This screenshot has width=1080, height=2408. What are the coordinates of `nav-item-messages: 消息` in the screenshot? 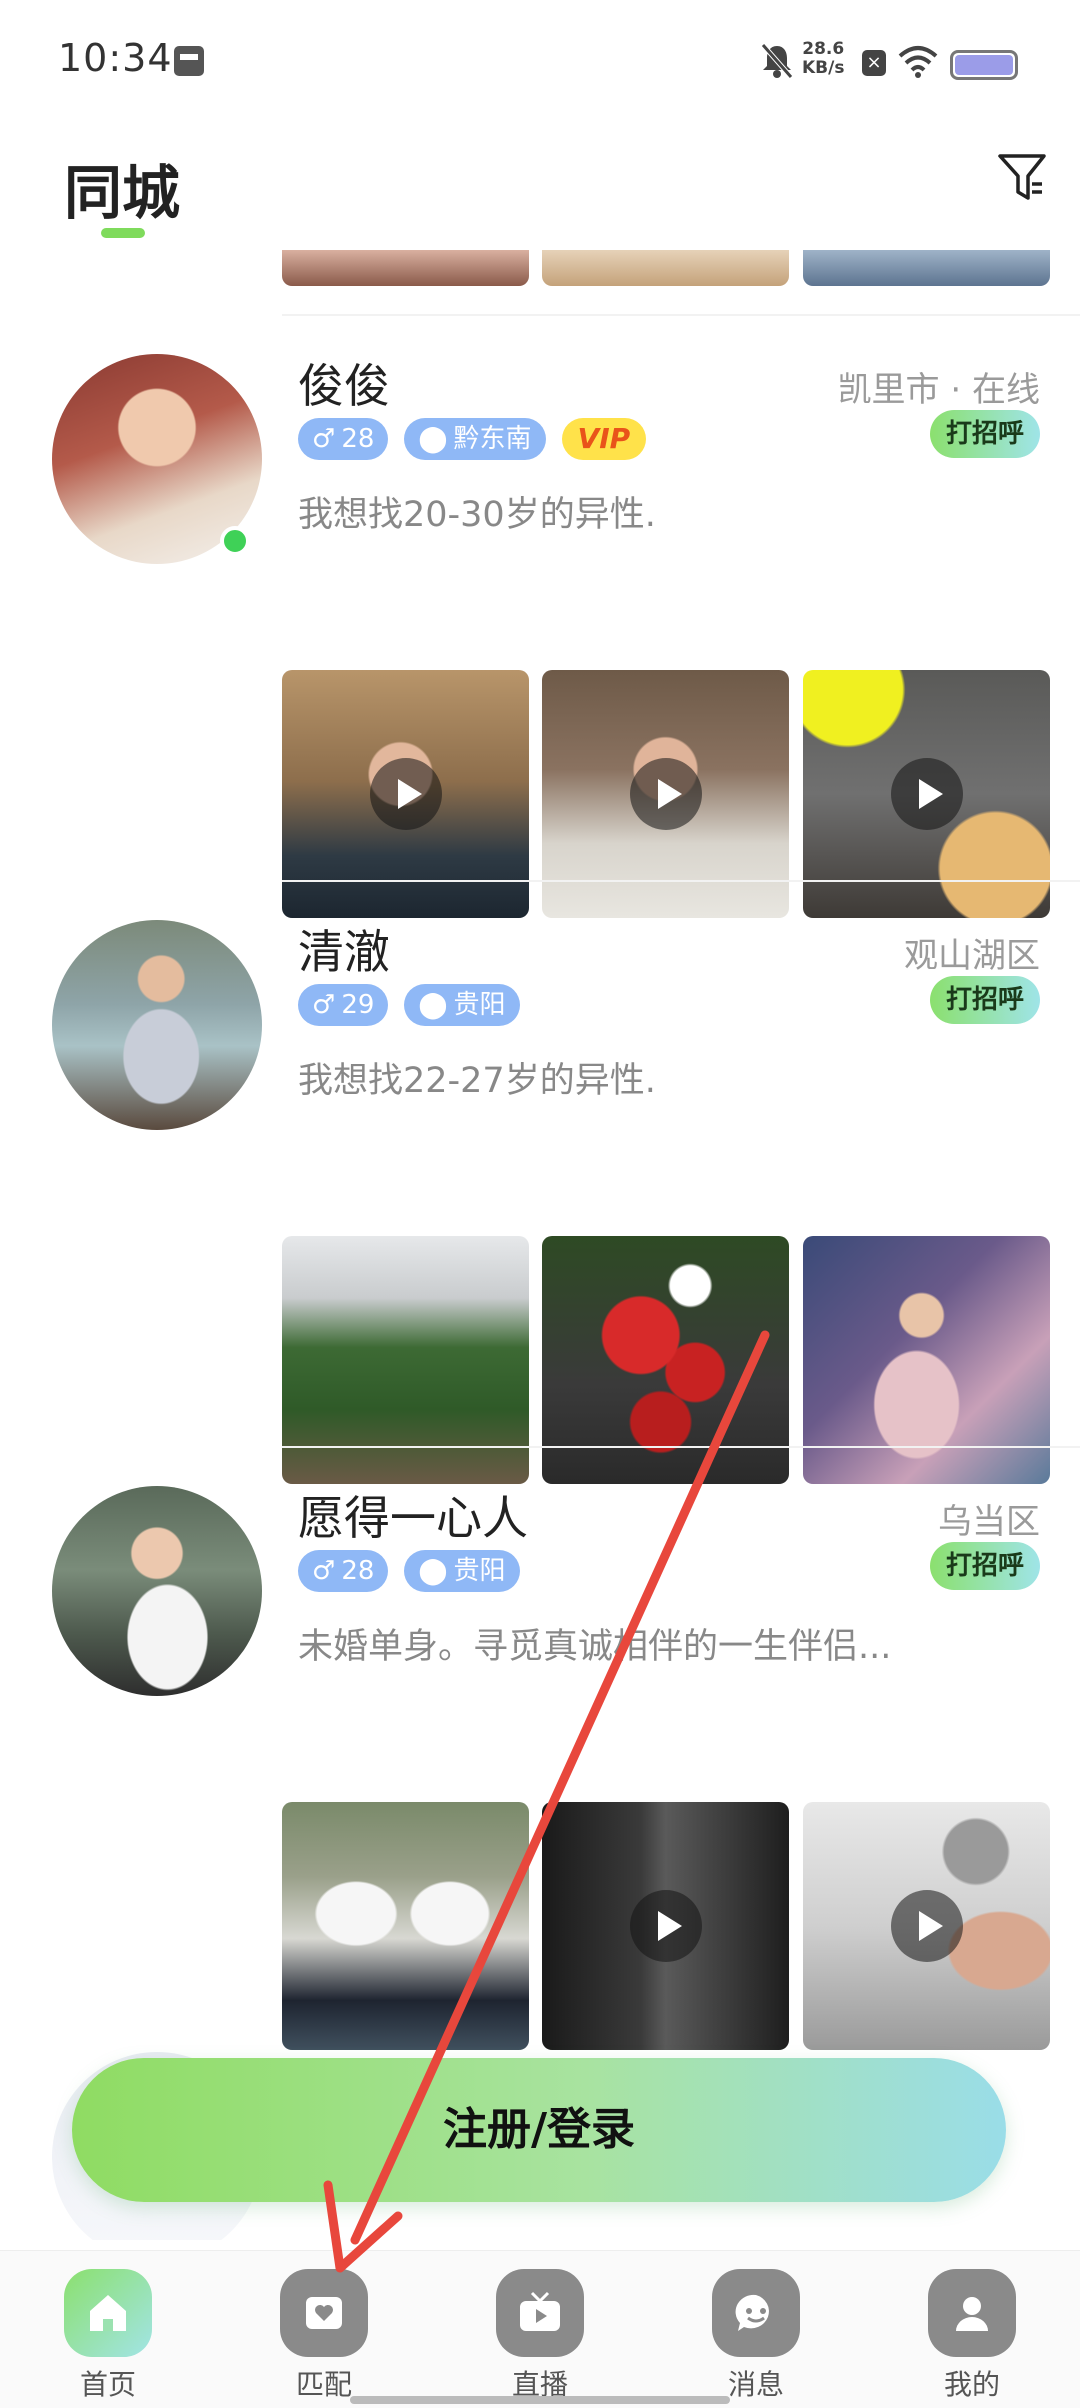 It's located at (756, 2333).